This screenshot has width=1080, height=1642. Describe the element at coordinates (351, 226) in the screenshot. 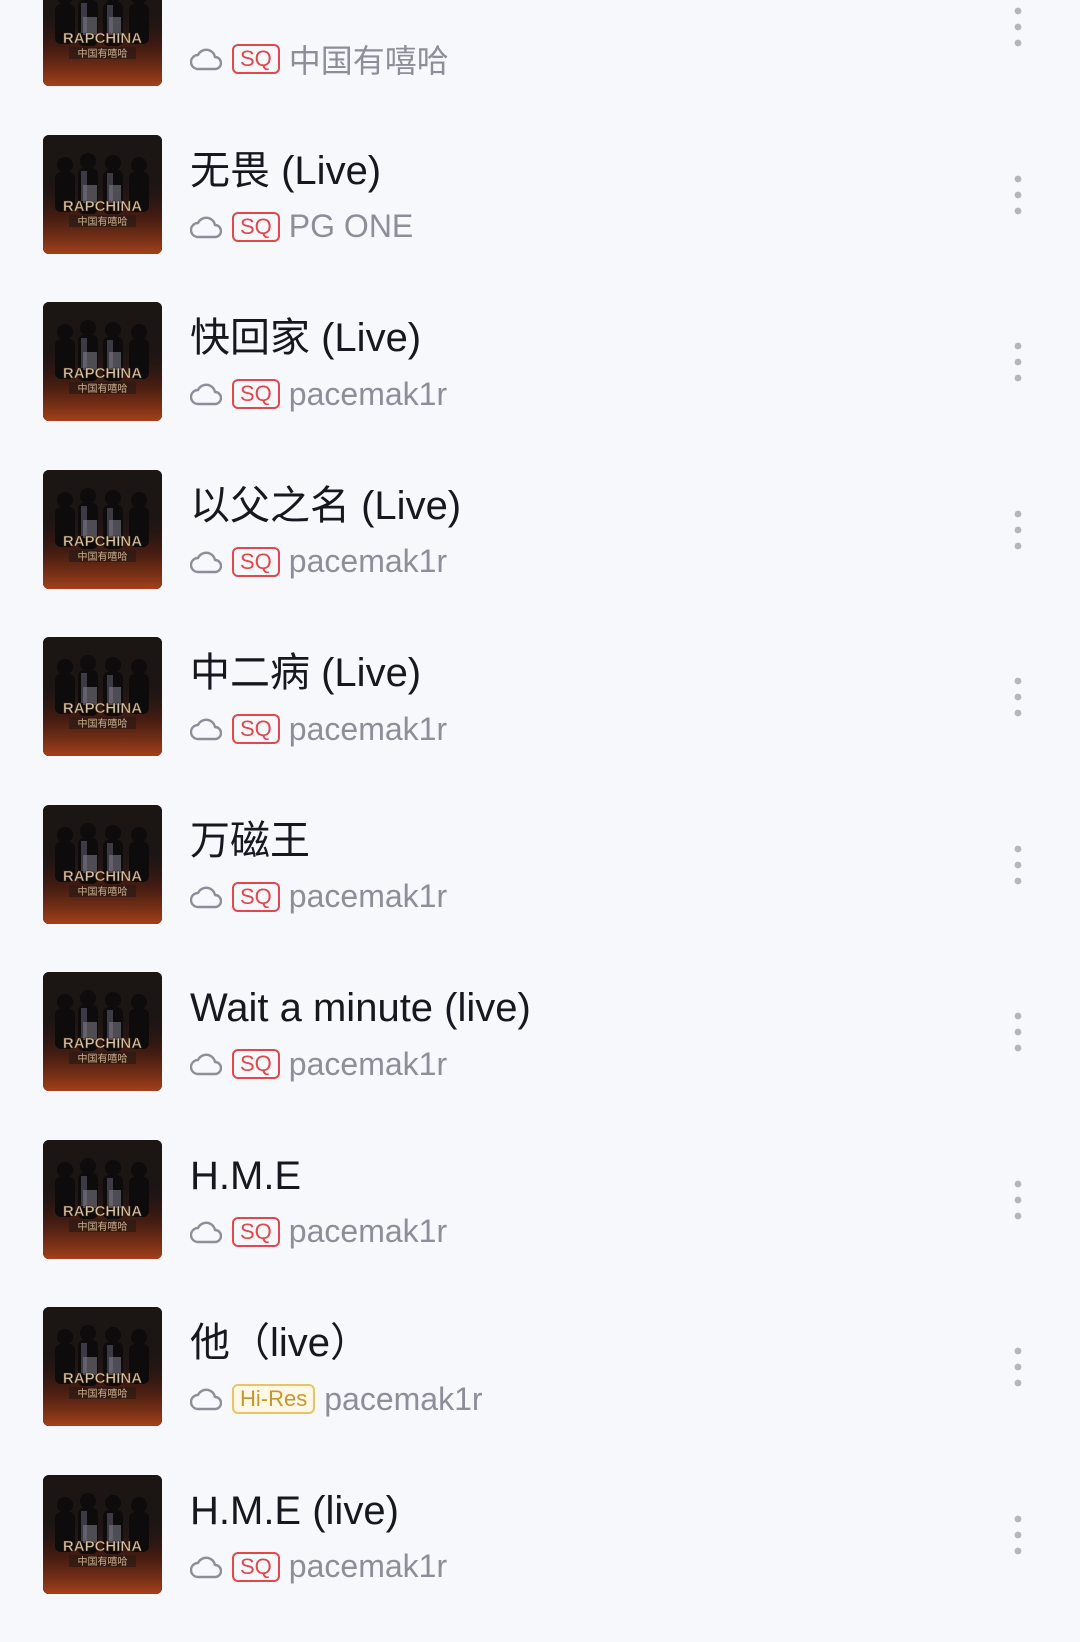

I see `artist-name: PG ONE` at that location.